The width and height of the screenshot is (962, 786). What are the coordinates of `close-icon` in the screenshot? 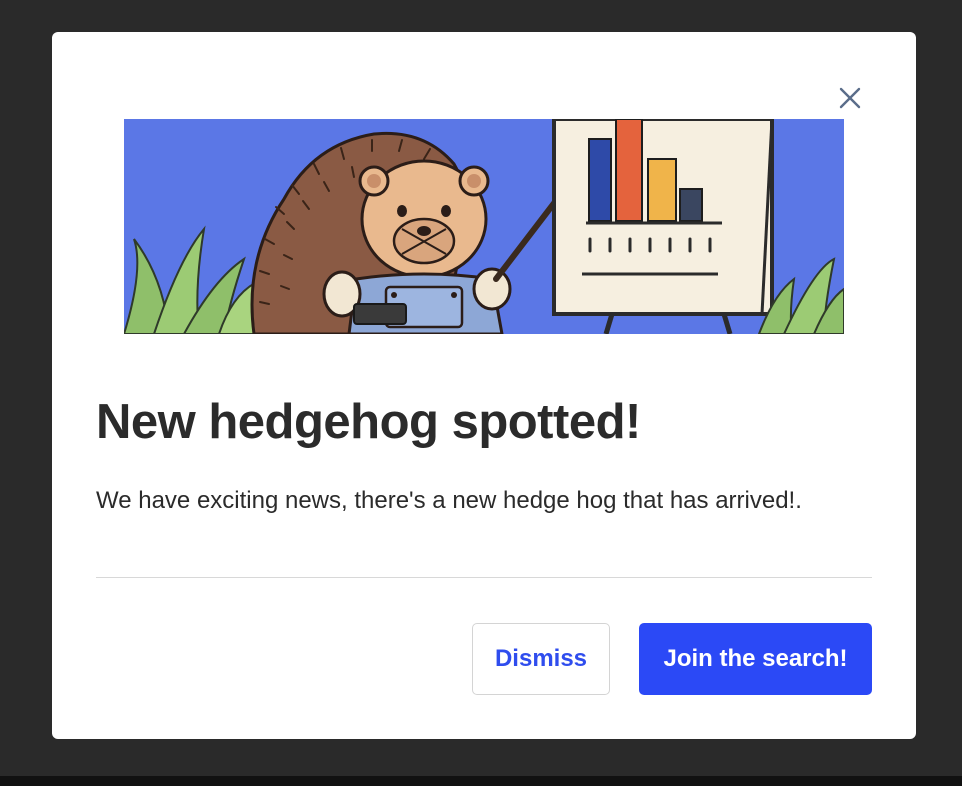 It's located at (850, 98).